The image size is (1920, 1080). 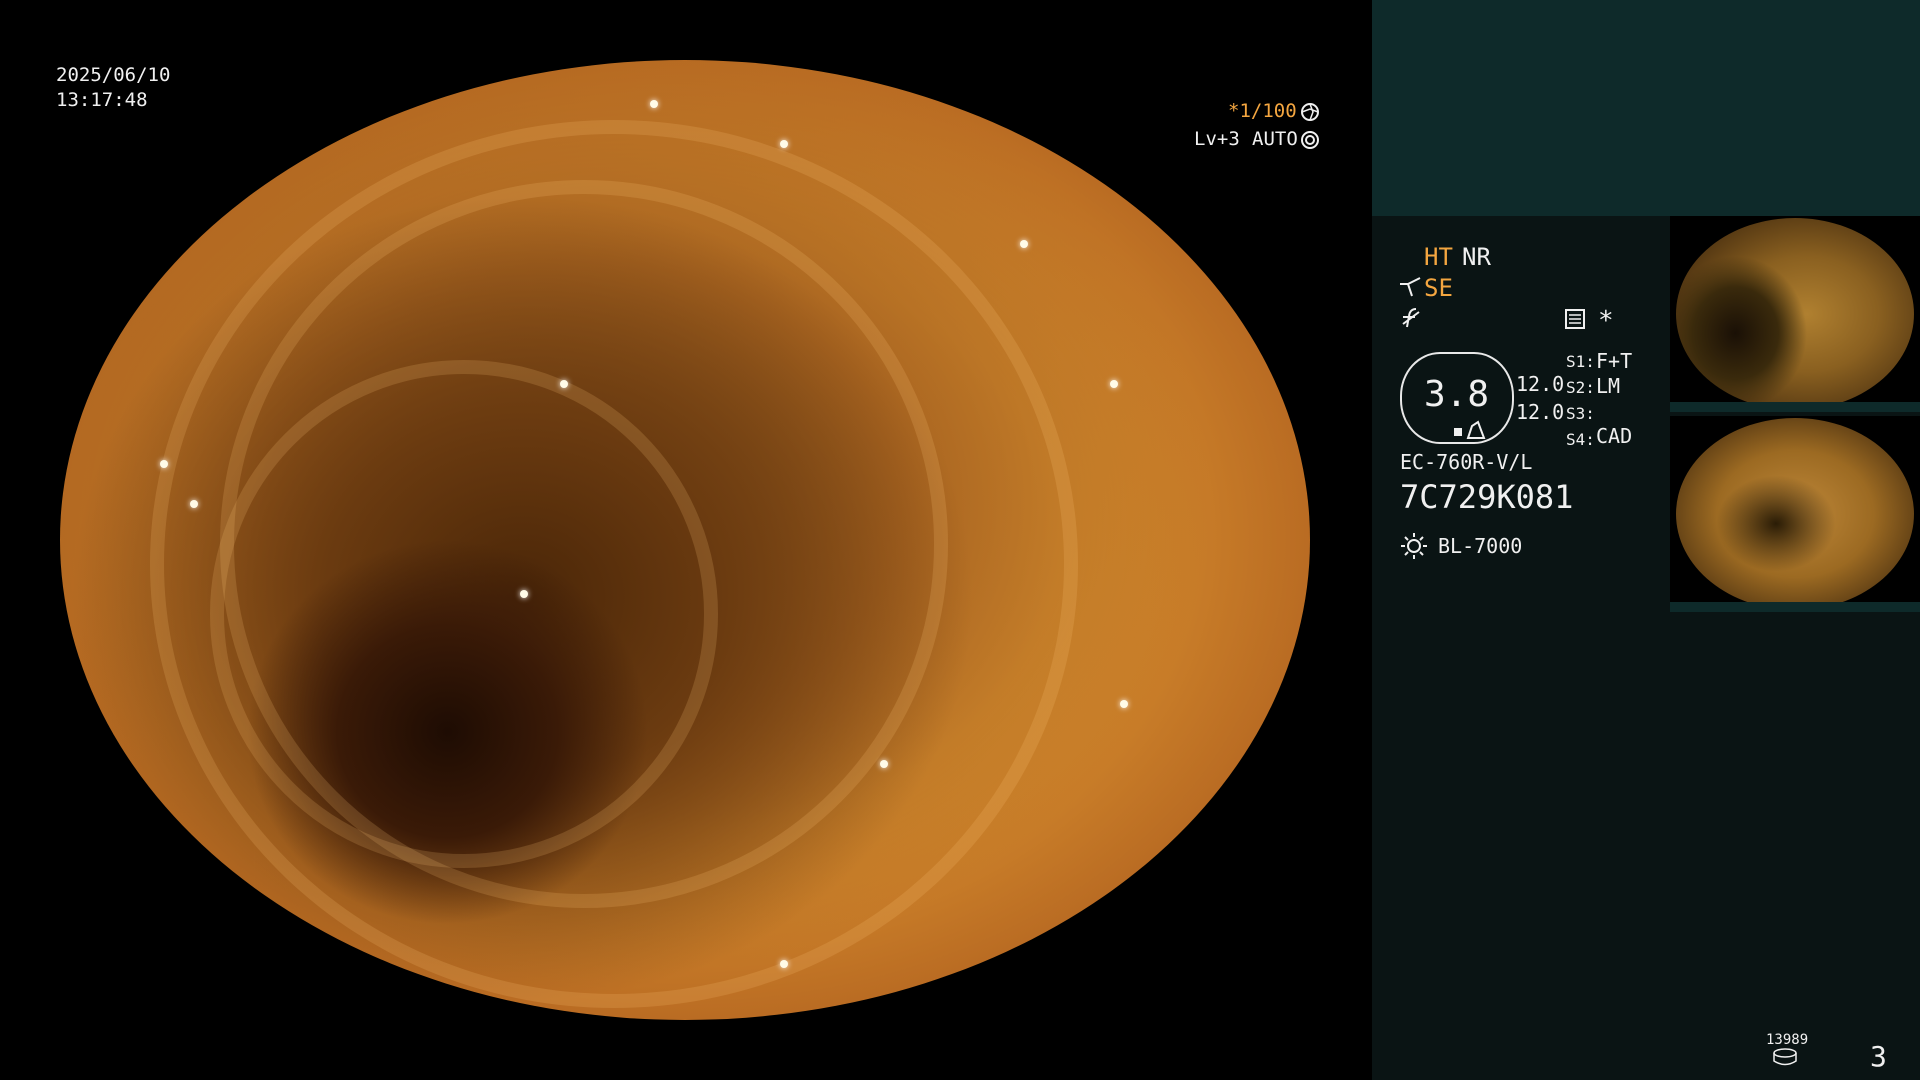 What do you see at coordinates (1217, 139) in the screenshot?
I see `brightness-level: Lv+3` at bounding box center [1217, 139].